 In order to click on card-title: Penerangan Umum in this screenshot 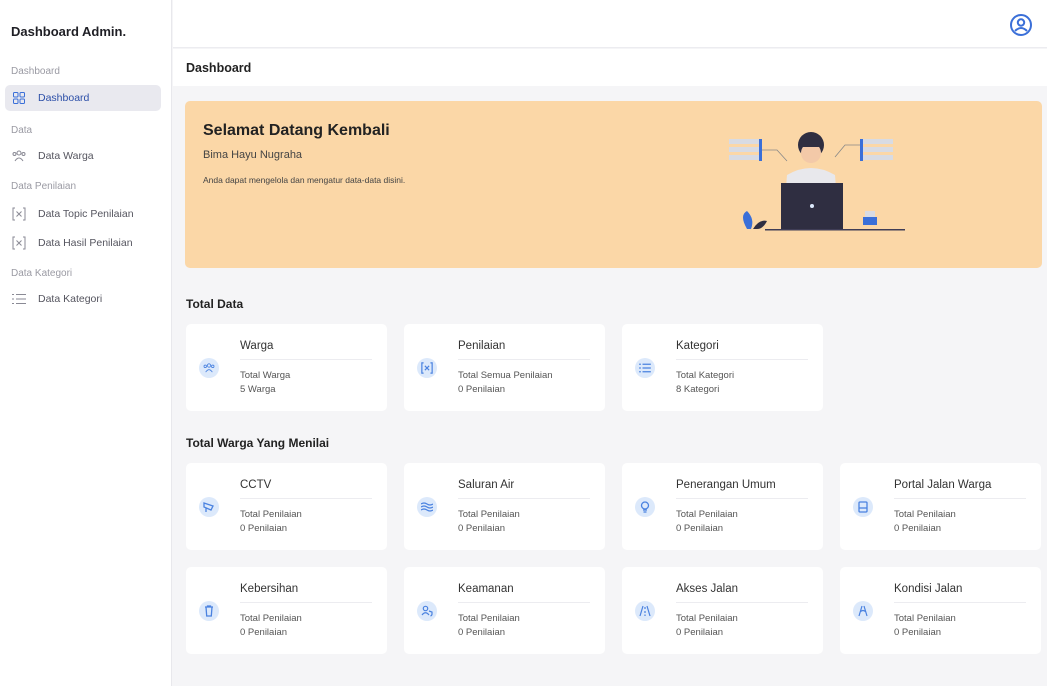, I will do `click(742, 489)`.